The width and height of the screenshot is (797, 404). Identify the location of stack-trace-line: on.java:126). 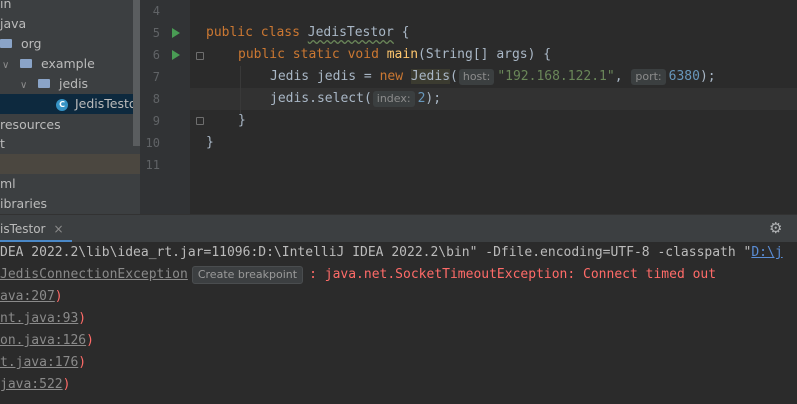
(47, 341).